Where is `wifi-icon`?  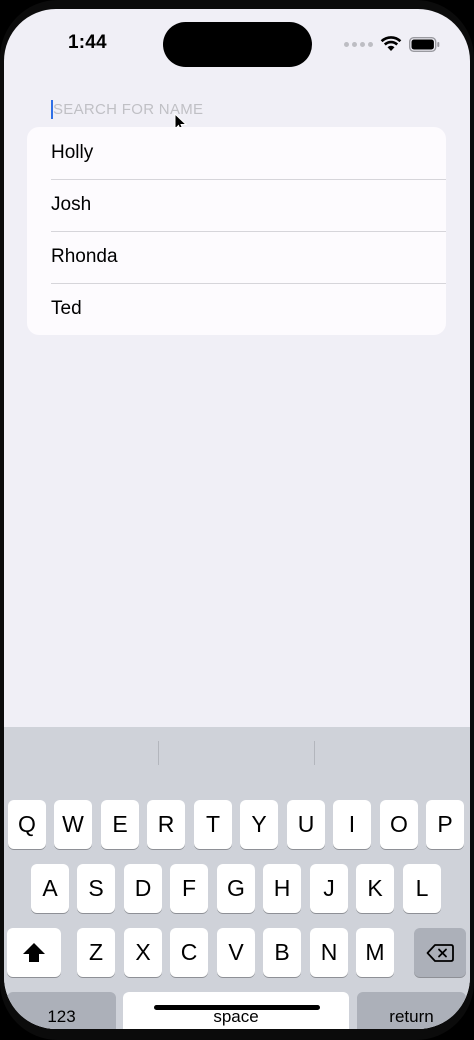 wifi-icon is located at coordinates (391, 43).